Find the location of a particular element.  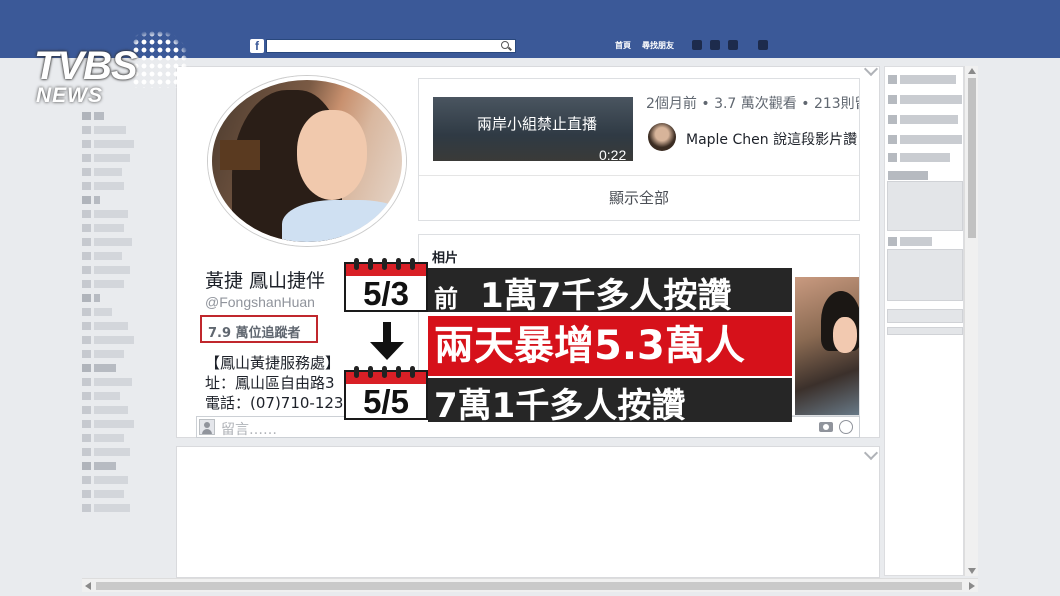

scroll-up-icon is located at coordinates (972, 71).